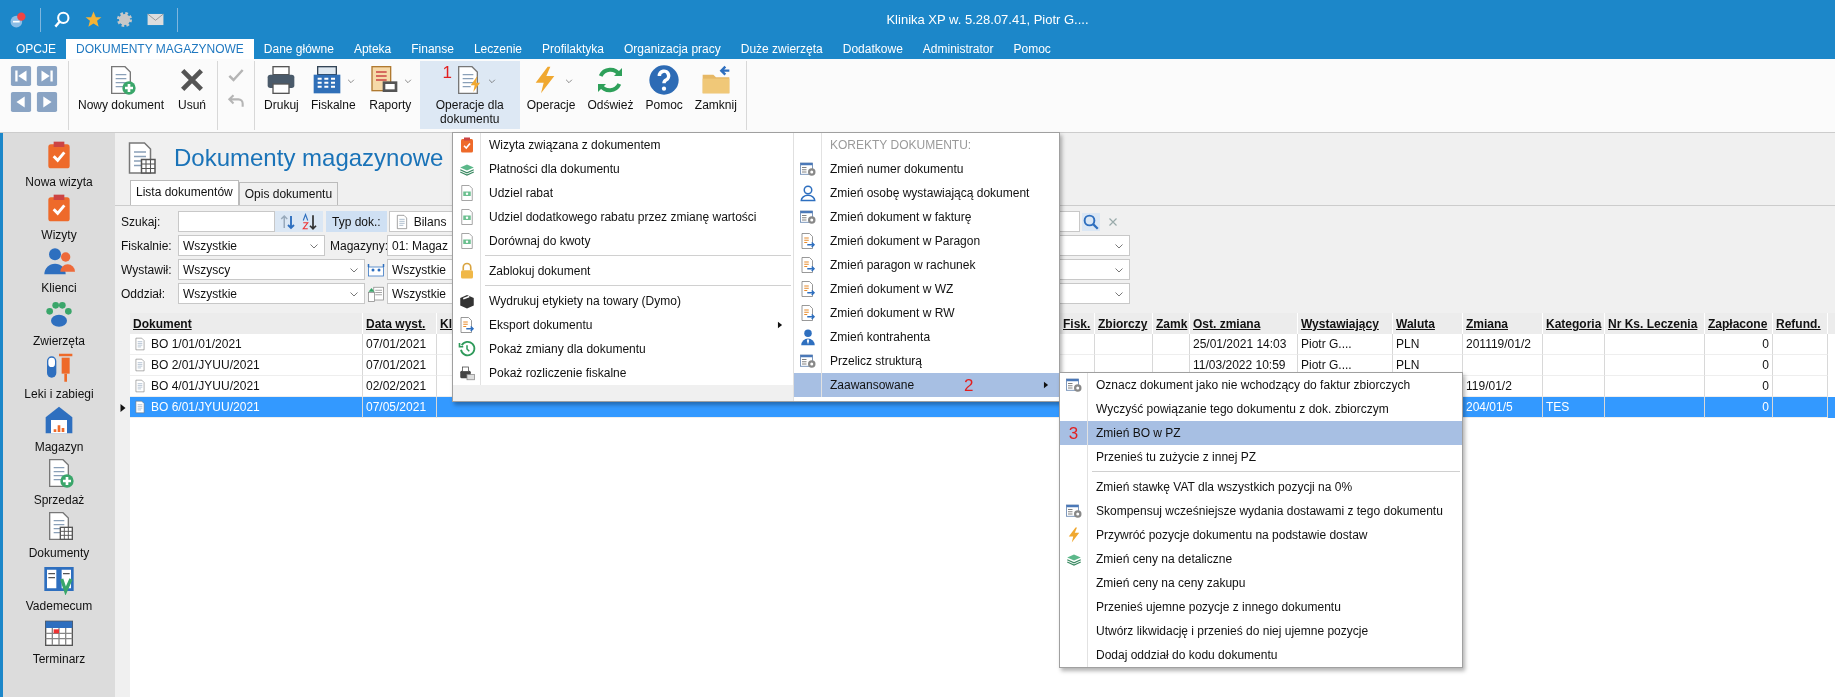 Image resolution: width=1835 pixels, height=697 pixels. I want to click on column-header: Data wyst., so click(400, 323).